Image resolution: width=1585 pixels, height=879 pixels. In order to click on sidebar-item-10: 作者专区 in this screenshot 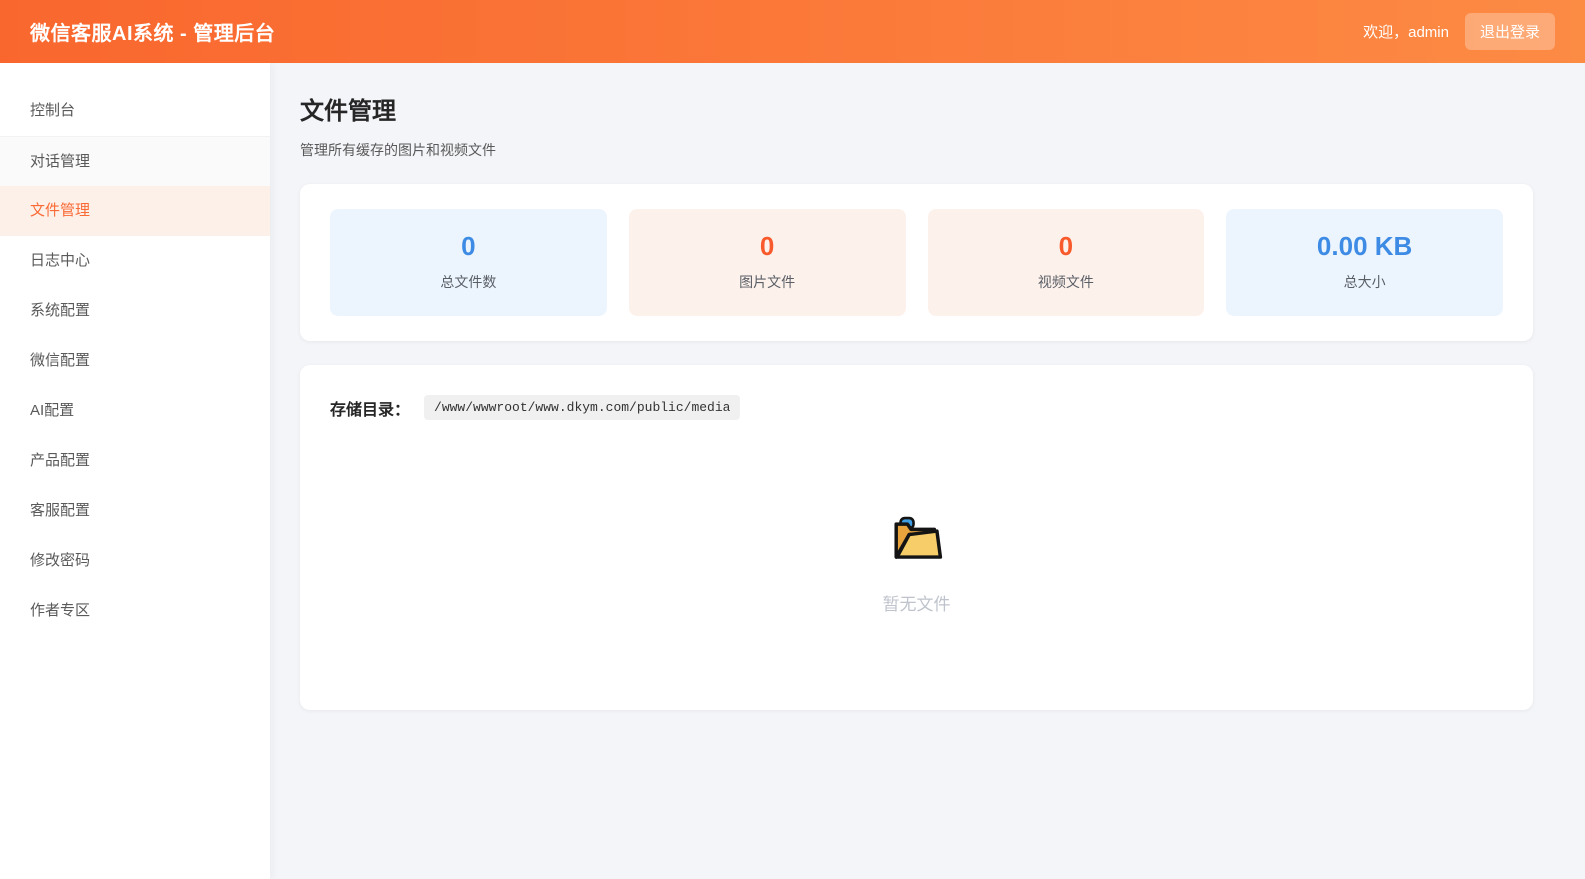, I will do `click(135, 611)`.